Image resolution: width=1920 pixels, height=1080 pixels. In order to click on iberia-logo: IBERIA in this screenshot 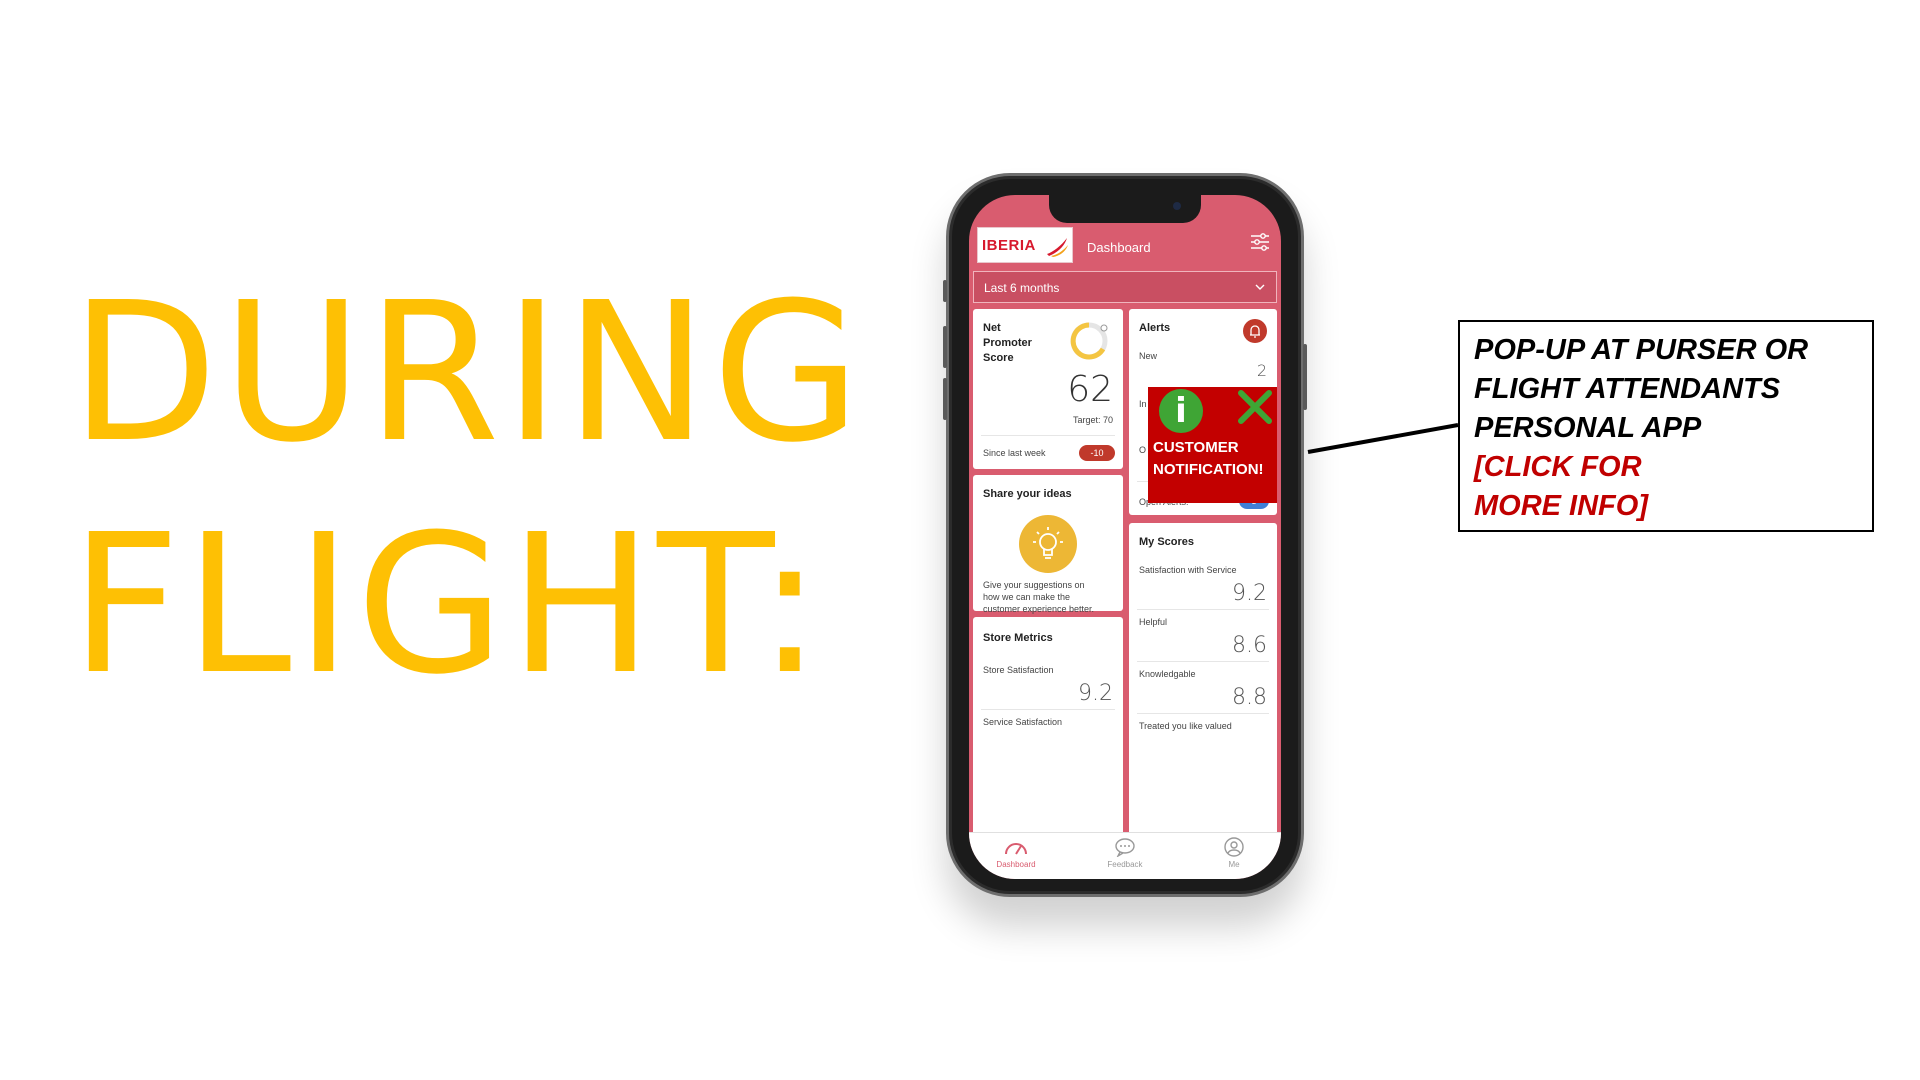, I will do `click(1025, 245)`.